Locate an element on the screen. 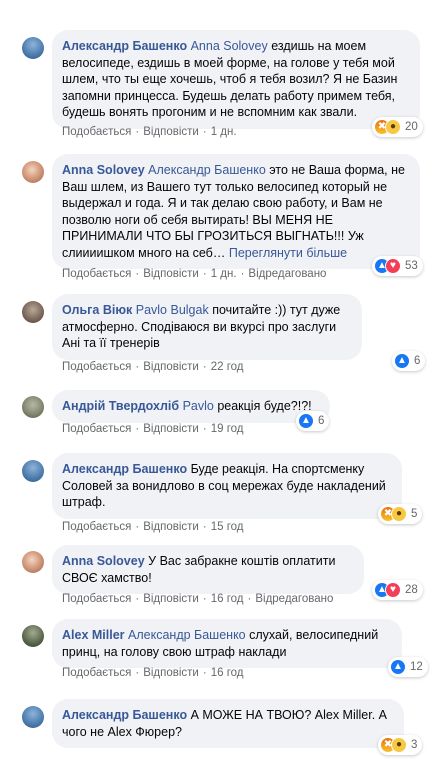 The width and height of the screenshot is (436, 780). see-more-link: Переглянути більше is located at coordinates (288, 253).